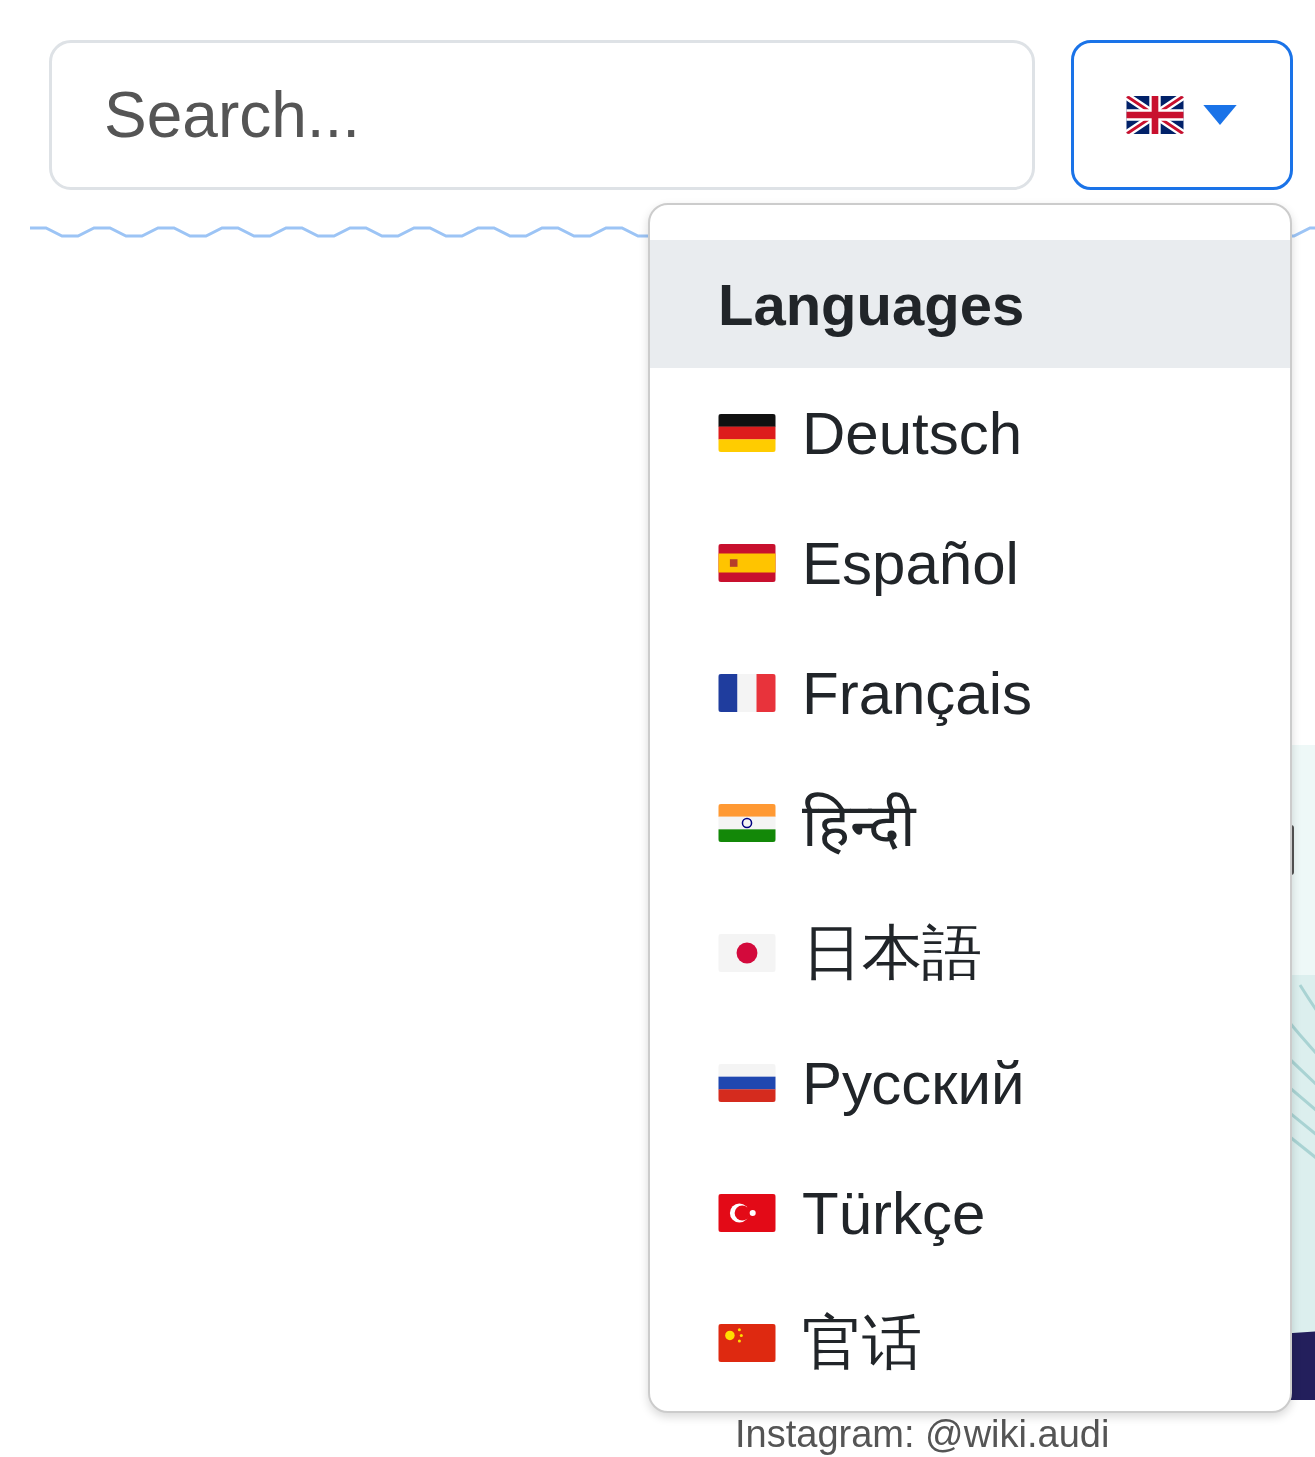  What do you see at coordinates (970, 953) in the screenshot?
I see `language-option: 日本語` at bounding box center [970, 953].